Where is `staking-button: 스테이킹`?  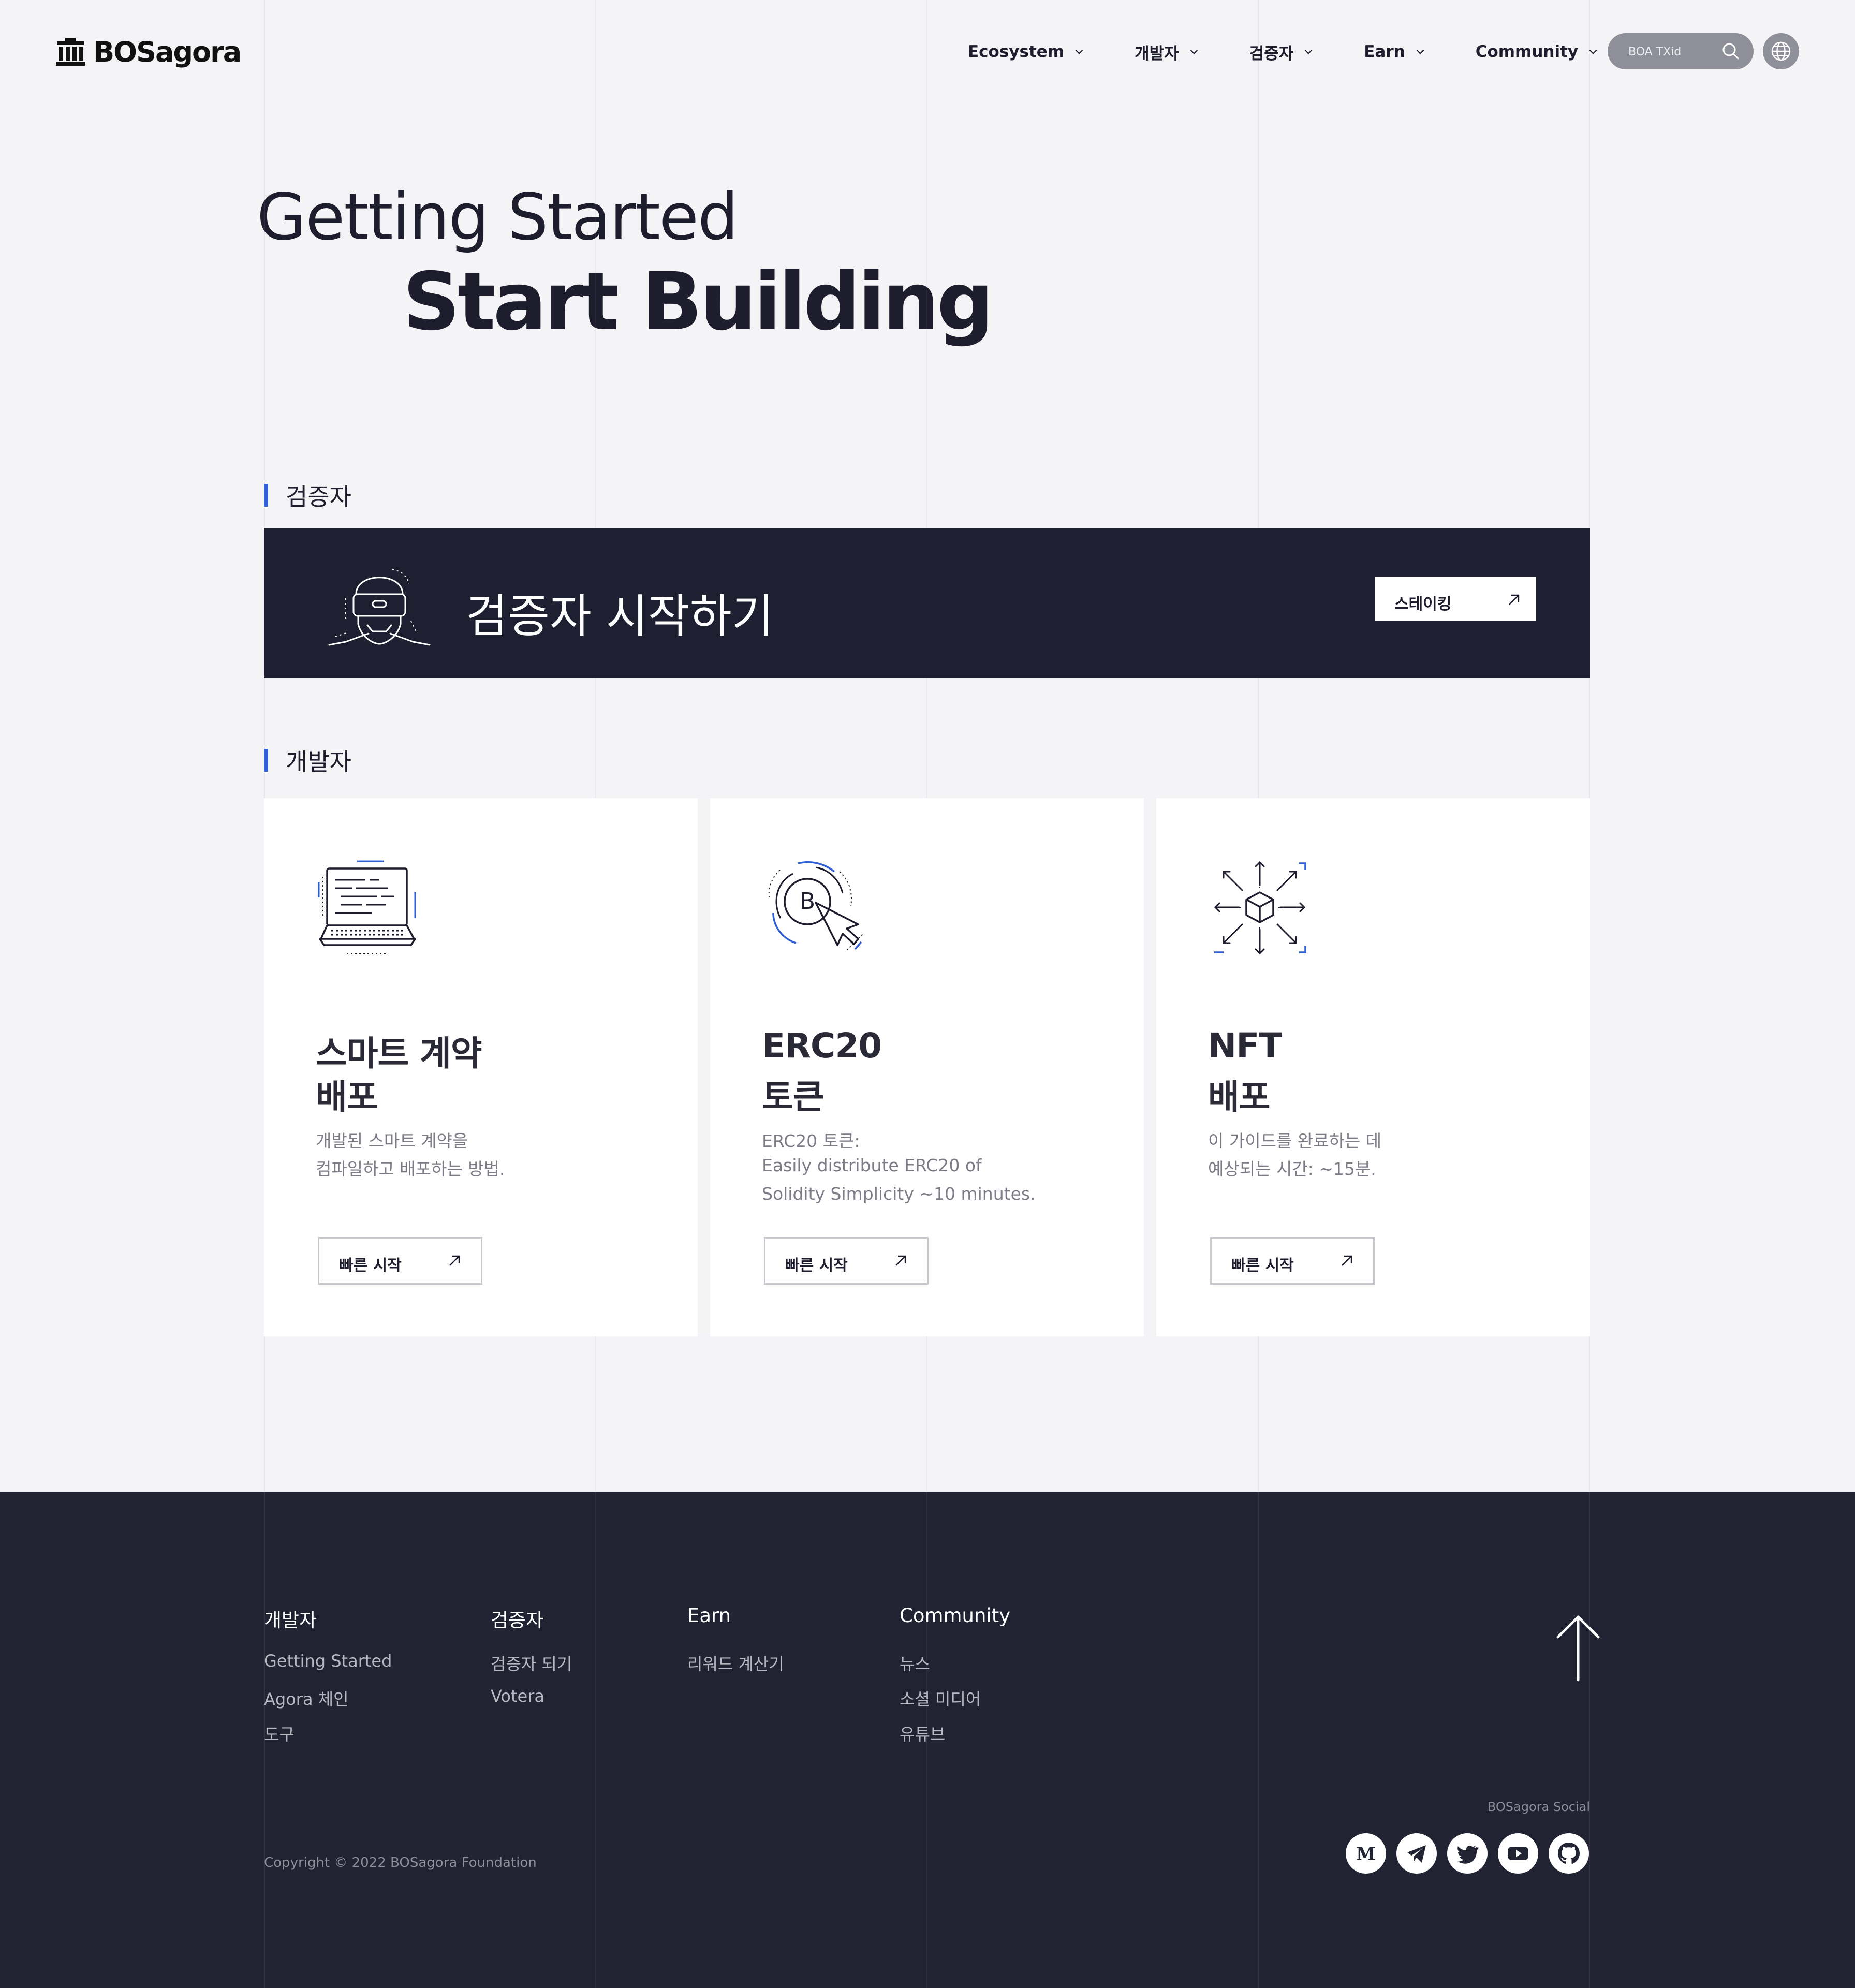 staking-button: 스테이킹 is located at coordinates (1456, 599).